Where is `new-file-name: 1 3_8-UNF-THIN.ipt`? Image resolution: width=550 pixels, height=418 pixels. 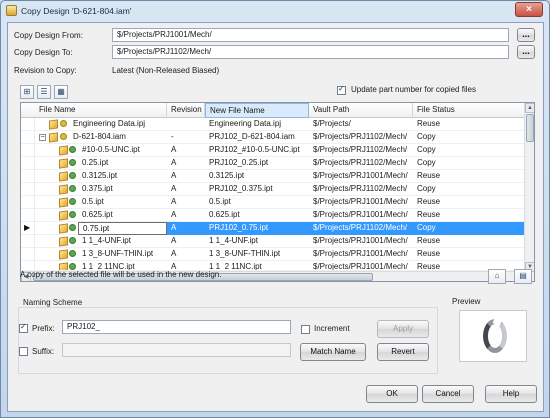
new-file-name: 1 3_8-UNF-THIN.ipt is located at coordinates (245, 253).